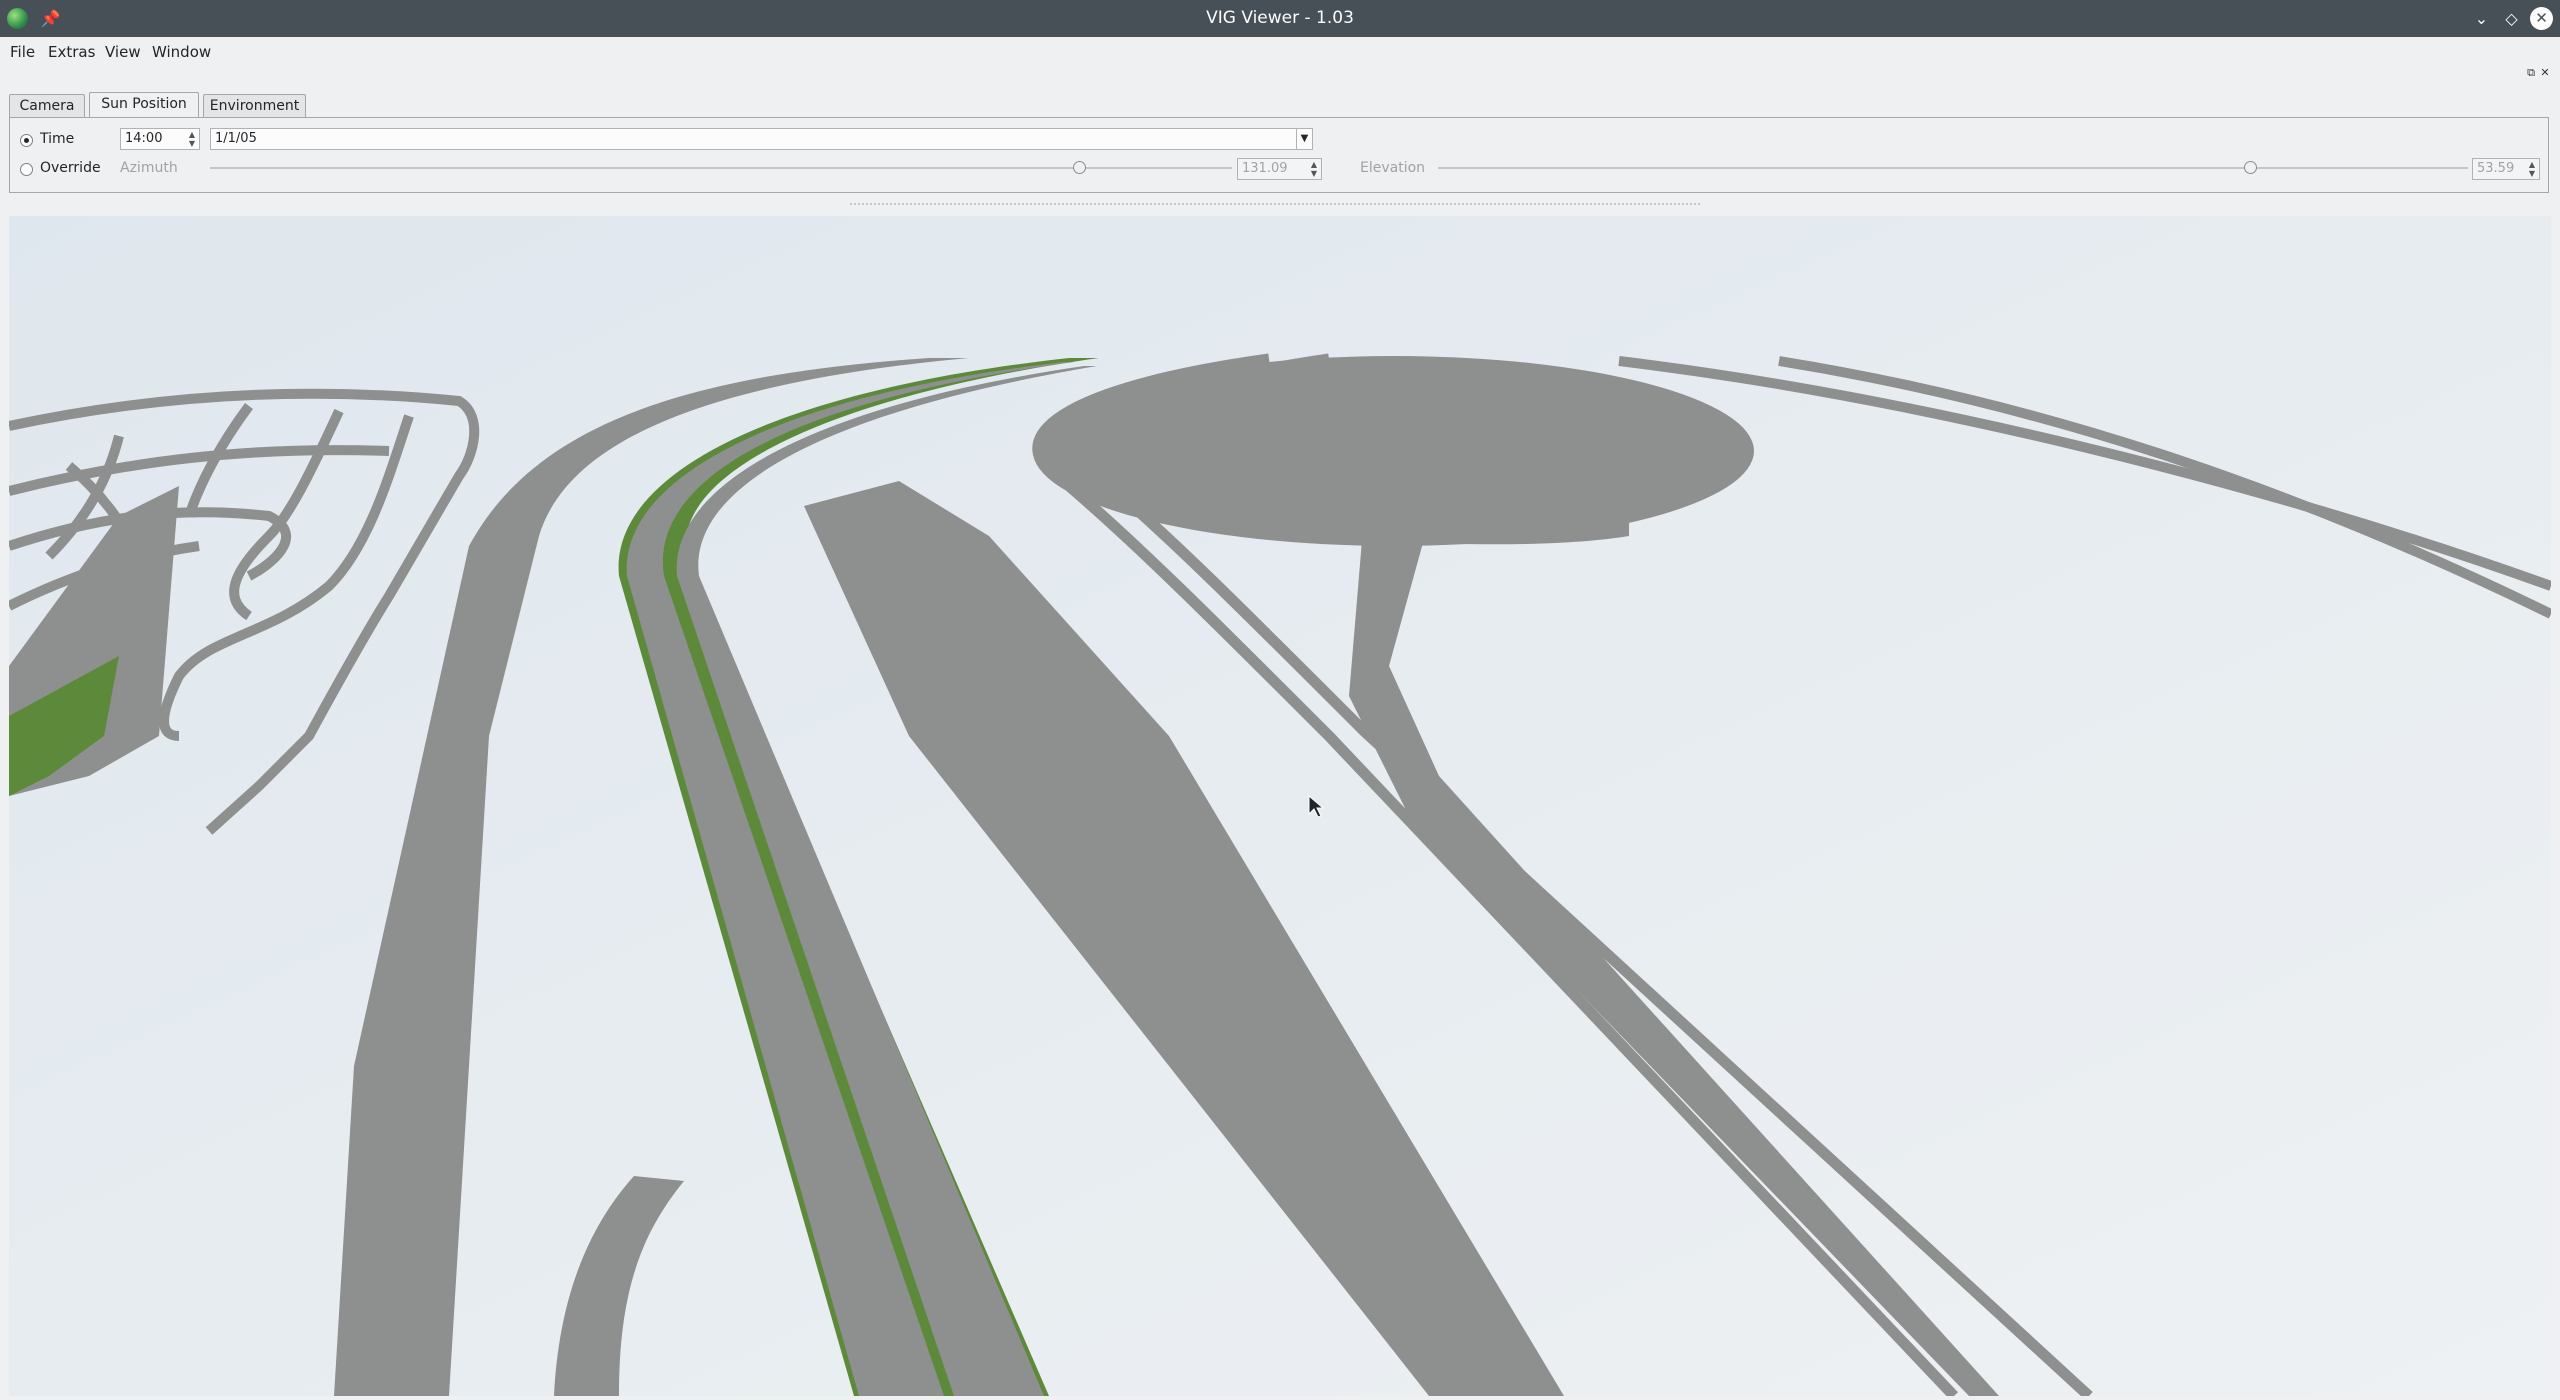 This screenshot has height=1400, width=2560. What do you see at coordinates (123, 52) in the screenshot?
I see `menu-view: View` at bounding box center [123, 52].